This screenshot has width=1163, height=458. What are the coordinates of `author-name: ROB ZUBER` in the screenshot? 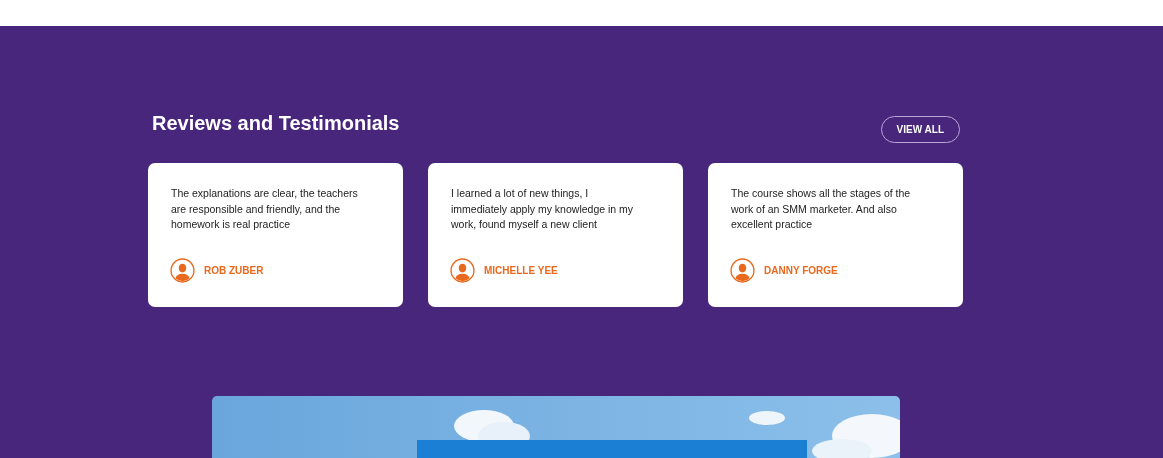 It's located at (234, 270).